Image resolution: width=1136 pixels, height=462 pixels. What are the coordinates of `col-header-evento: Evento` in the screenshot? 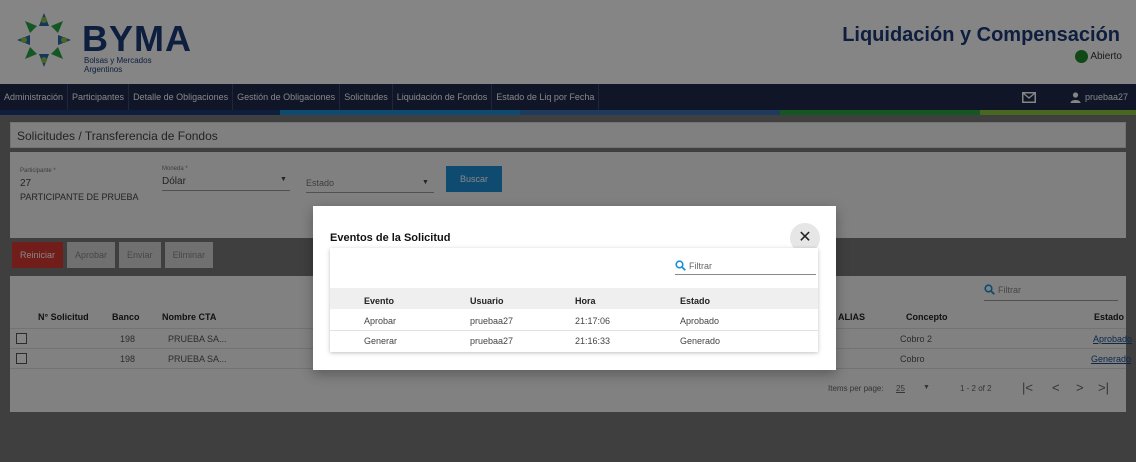 It's located at (379, 301).